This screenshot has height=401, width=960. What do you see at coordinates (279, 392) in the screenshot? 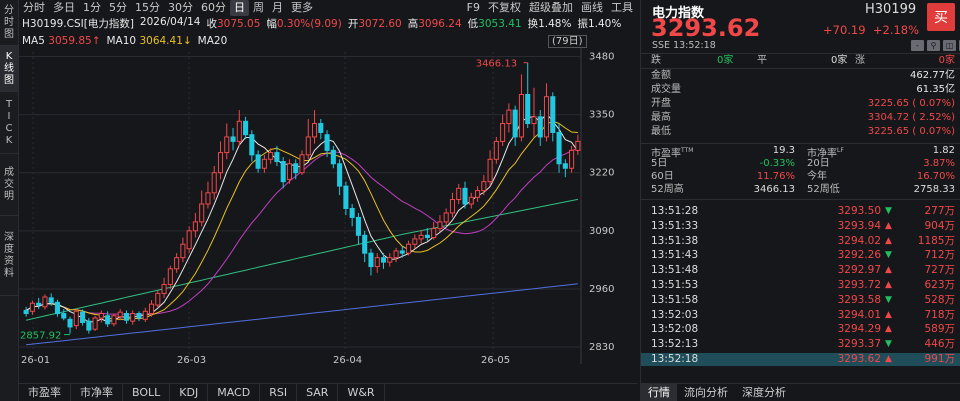
I see `indicator-tab-5: RSI` at bounding box center [279, 392].